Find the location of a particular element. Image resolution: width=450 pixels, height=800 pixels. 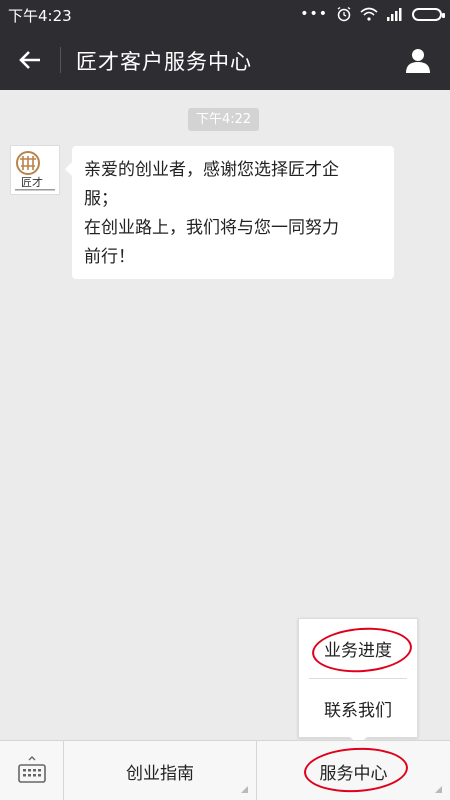

arrow-left-icon is located at coordinates (29, 60).